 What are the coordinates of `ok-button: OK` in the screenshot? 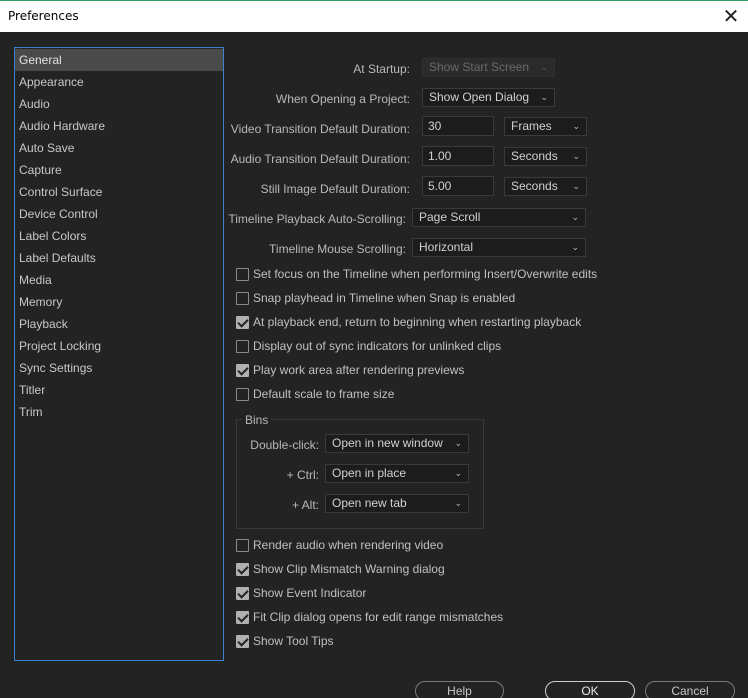 It's located at (590, 689).